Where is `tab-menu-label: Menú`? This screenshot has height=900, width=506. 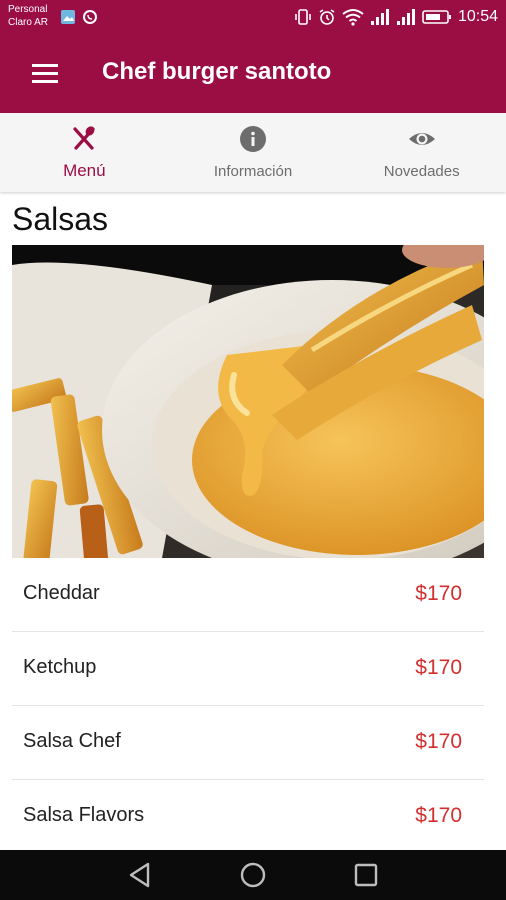
tab-menu-label: Menú is located at coordinates (84, 170).